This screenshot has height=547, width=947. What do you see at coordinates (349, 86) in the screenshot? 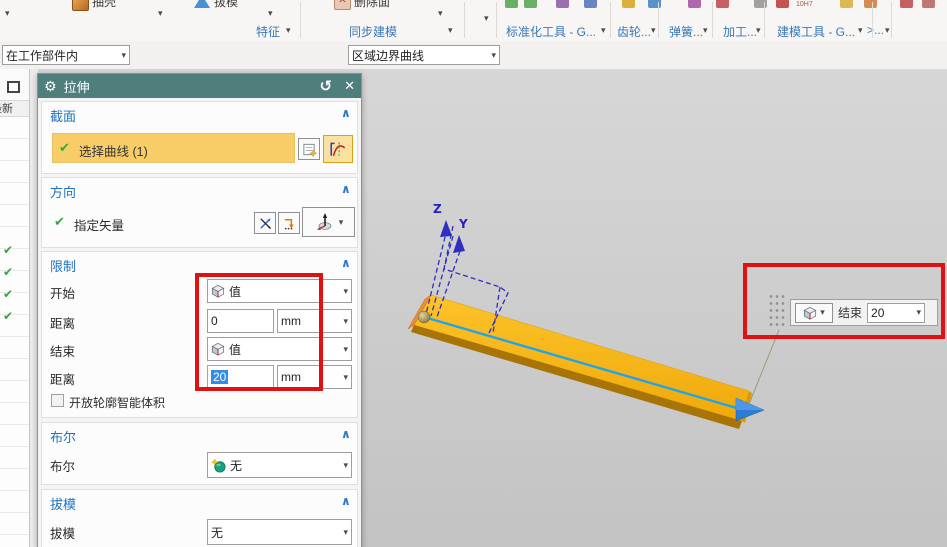
I see `close-icon: ✕` at bounding box center [349, 86].